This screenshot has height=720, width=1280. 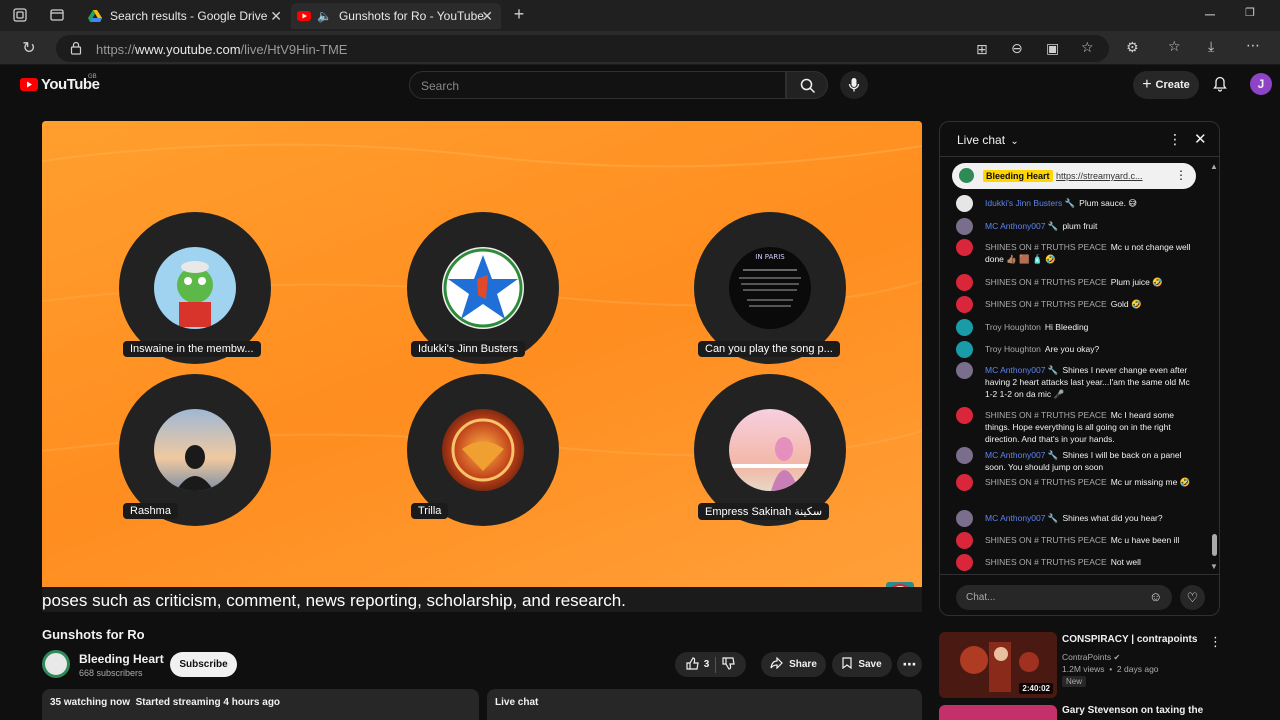 I want to click on dislike-button, so click(x=728, y=664).